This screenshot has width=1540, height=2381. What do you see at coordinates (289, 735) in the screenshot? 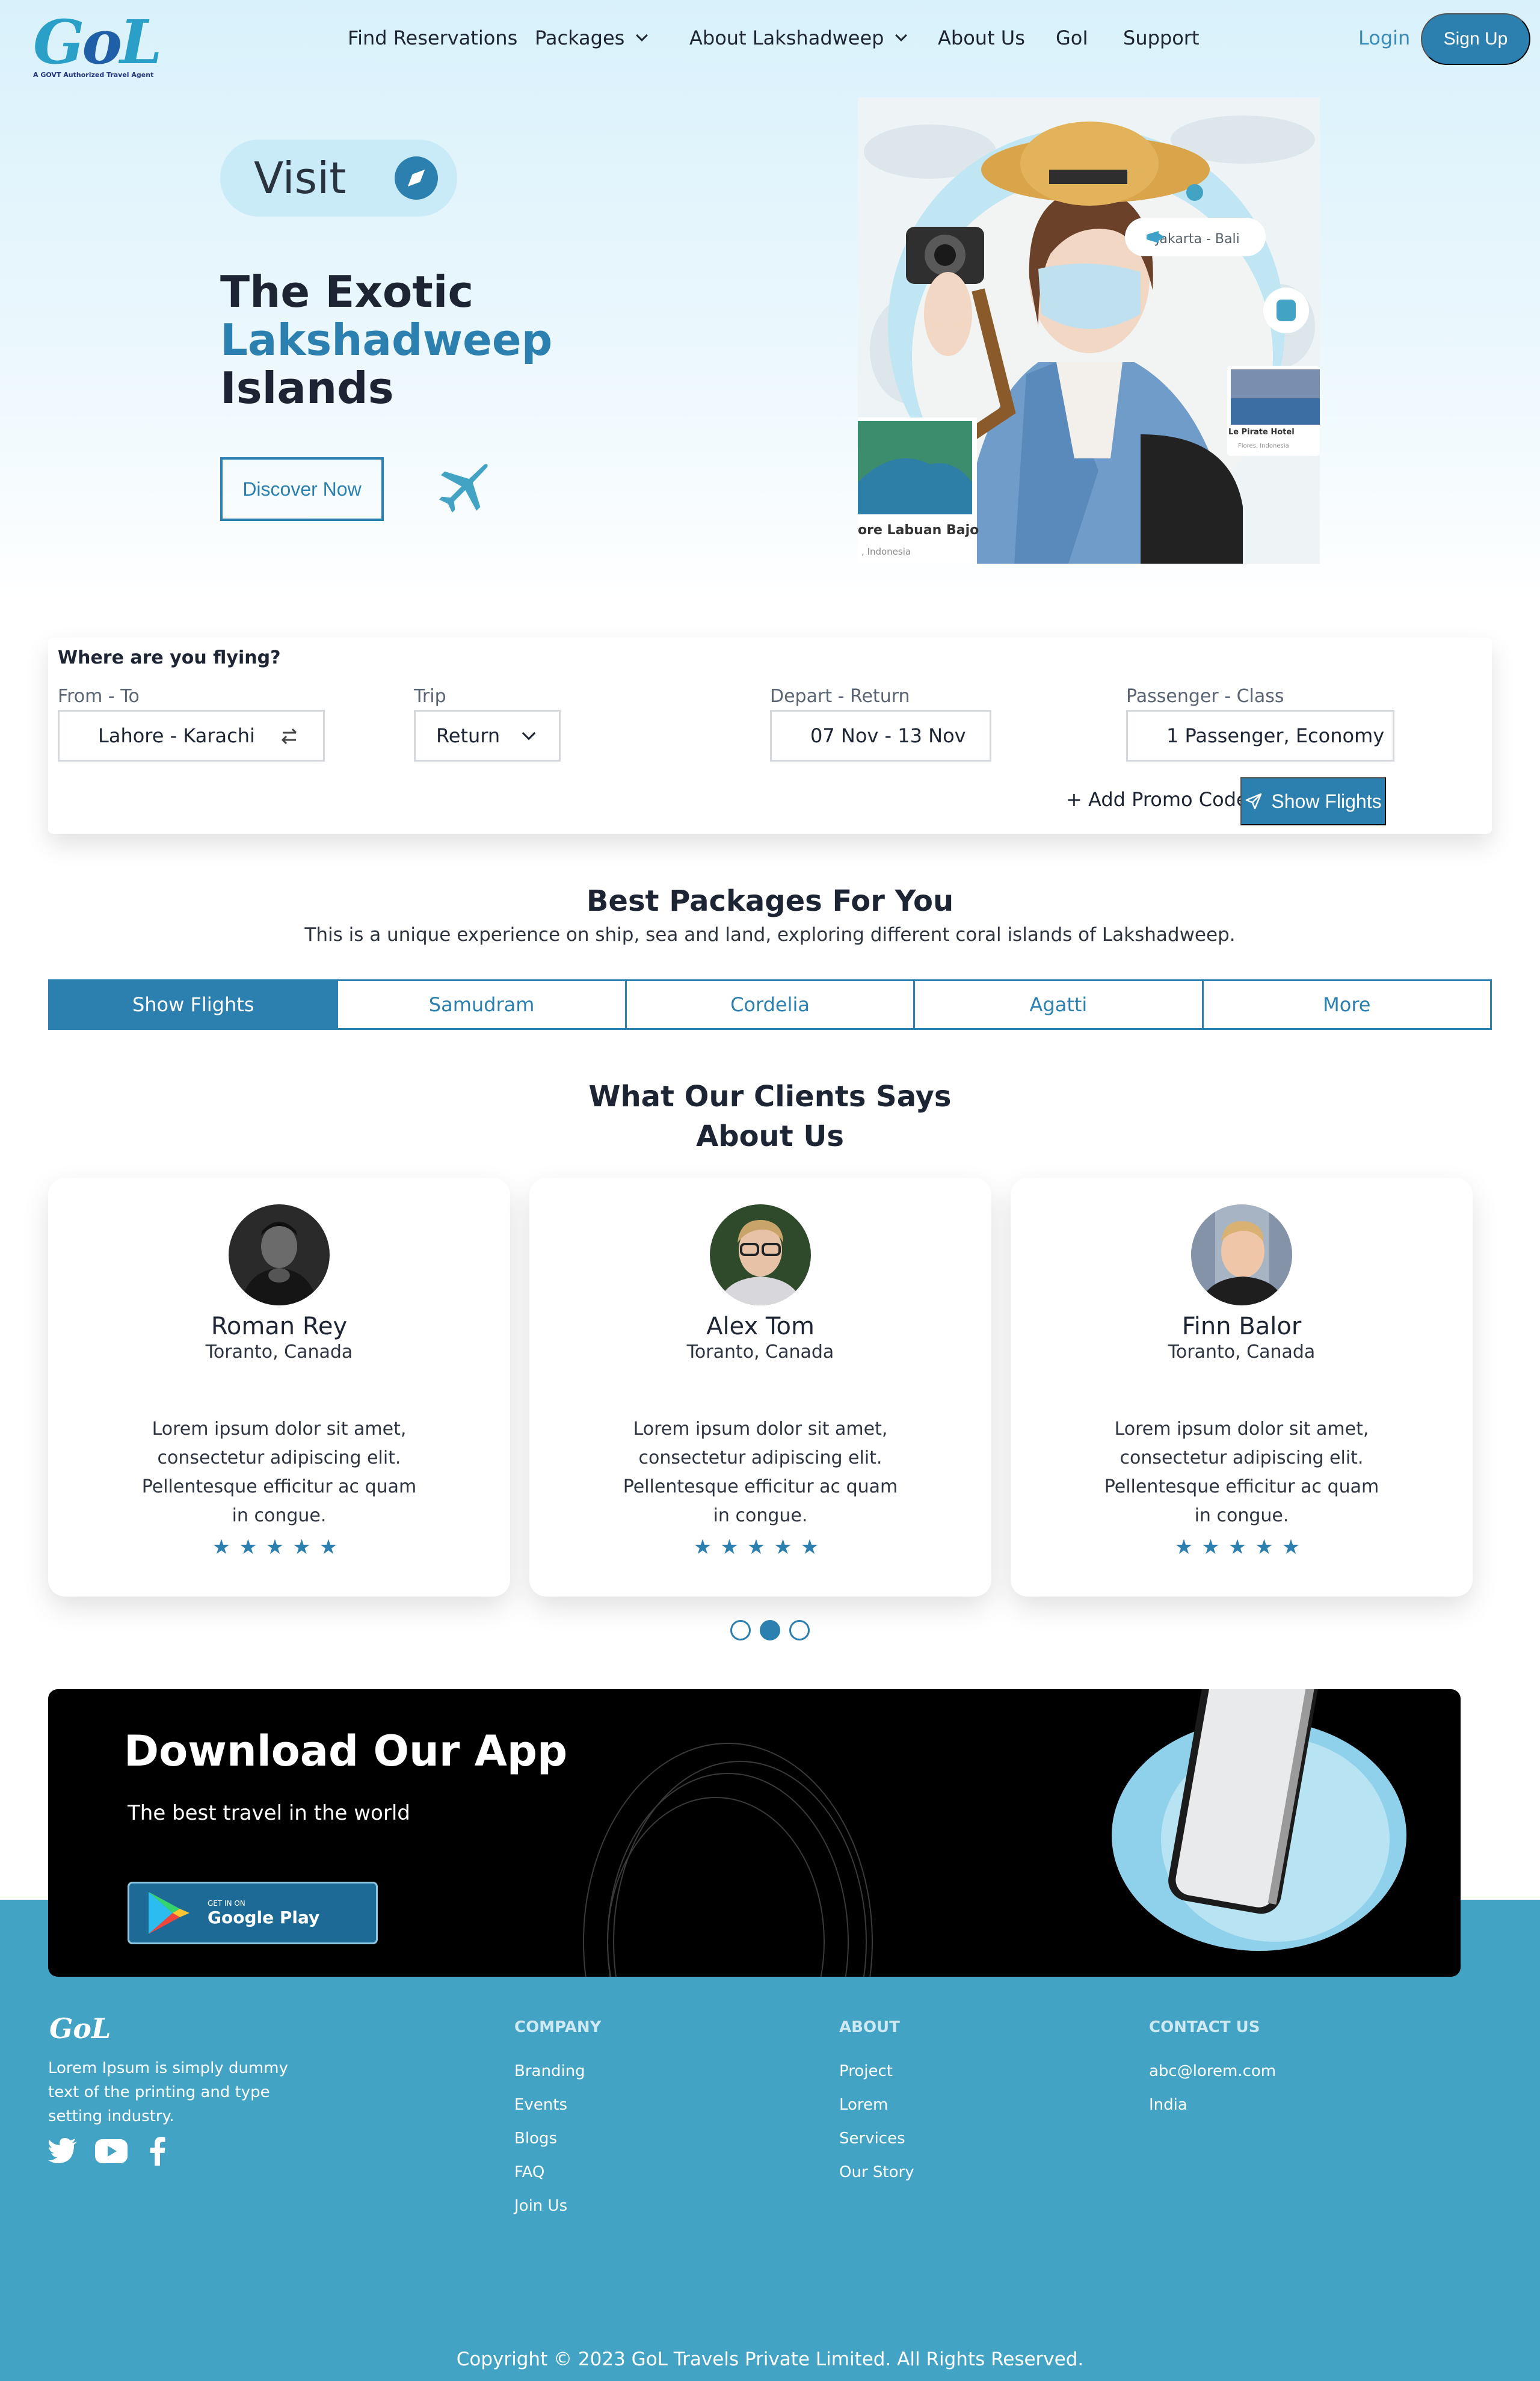
I see `swap-icon` at bounding box center [289, 735].